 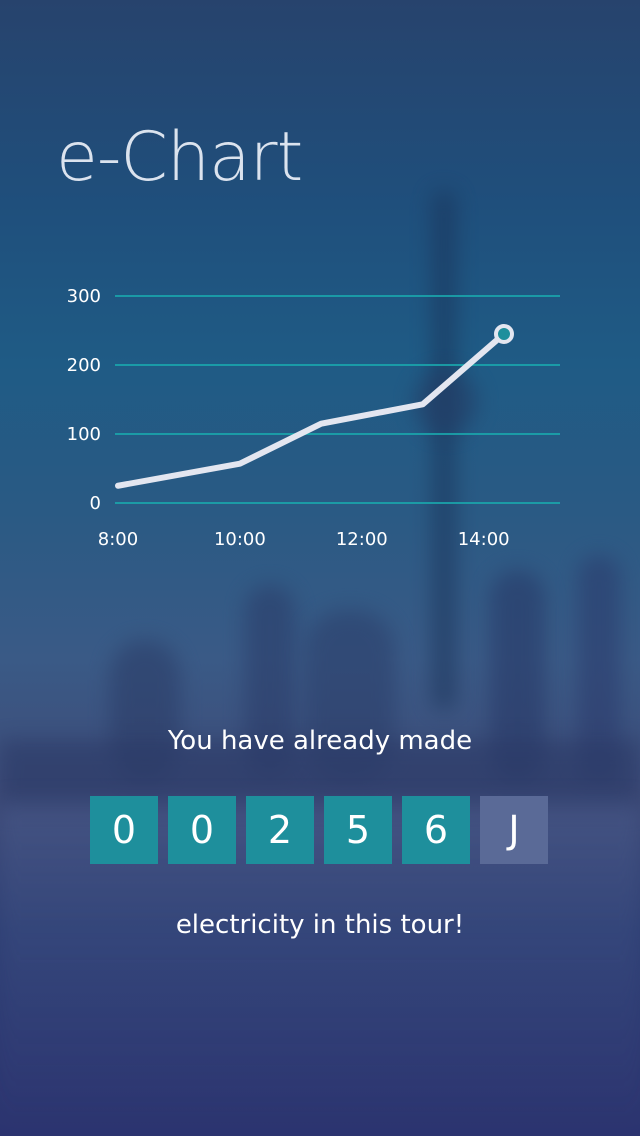 I want to click on x-tick-label: 14:00, so click(x=484, y=539).